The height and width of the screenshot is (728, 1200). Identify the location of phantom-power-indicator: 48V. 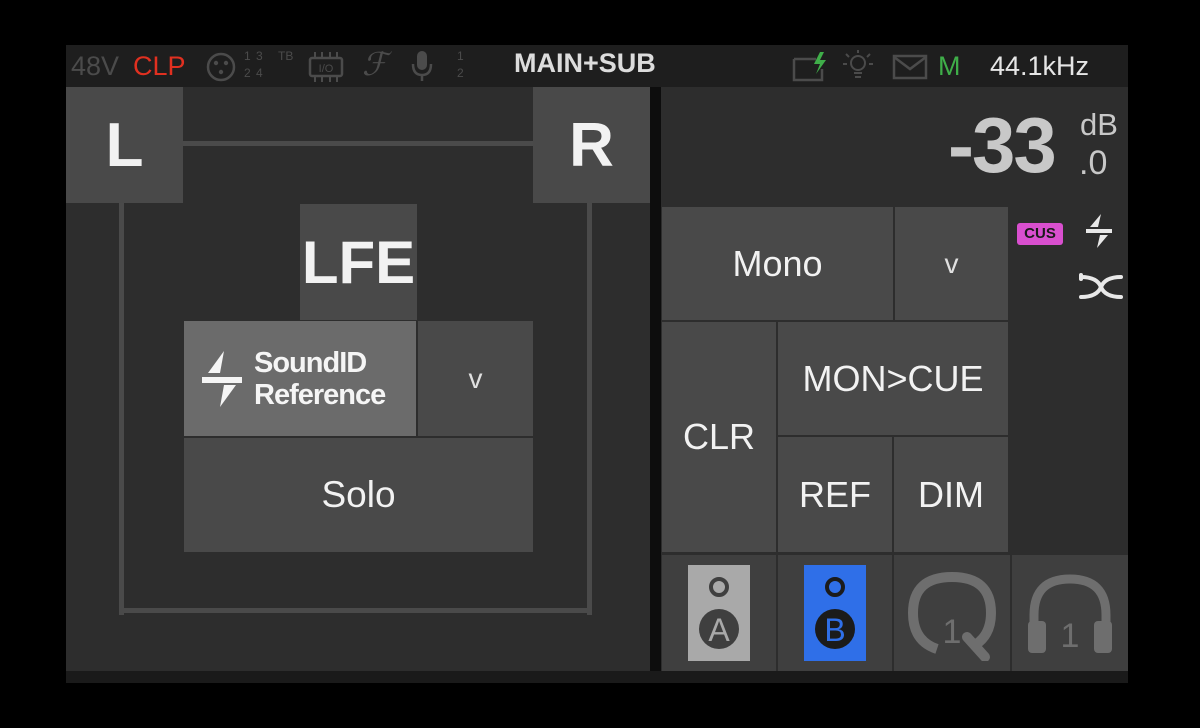
(95, 66).